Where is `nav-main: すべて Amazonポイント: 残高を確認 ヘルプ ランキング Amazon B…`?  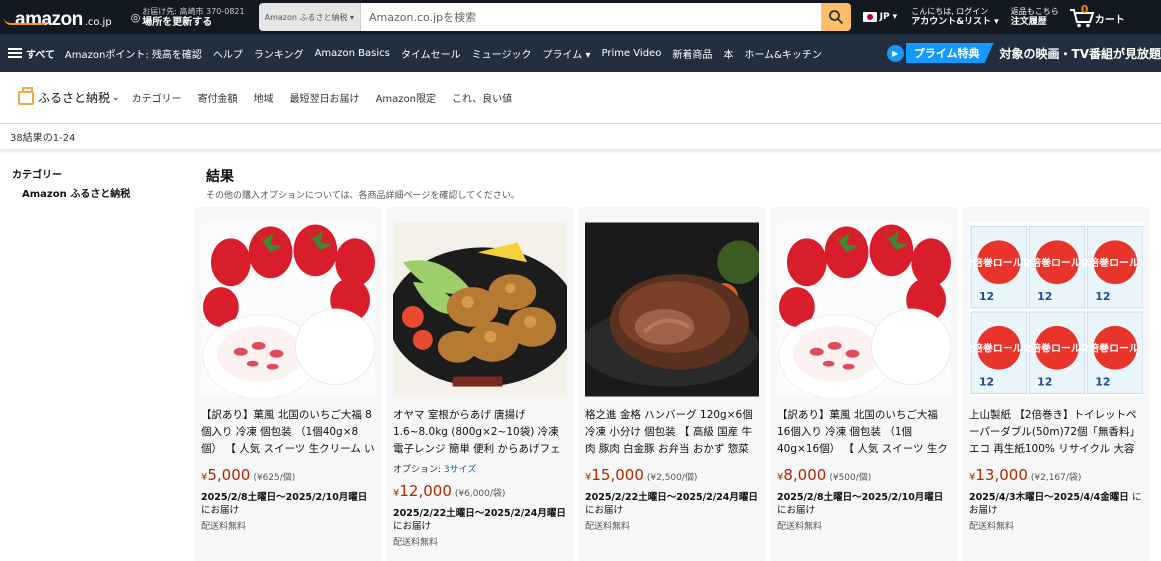
nav-main: すべて Amazonポイント: 残高を確認 ヘルプ ランキング Amazon B… is located at coordinates (580, 53).